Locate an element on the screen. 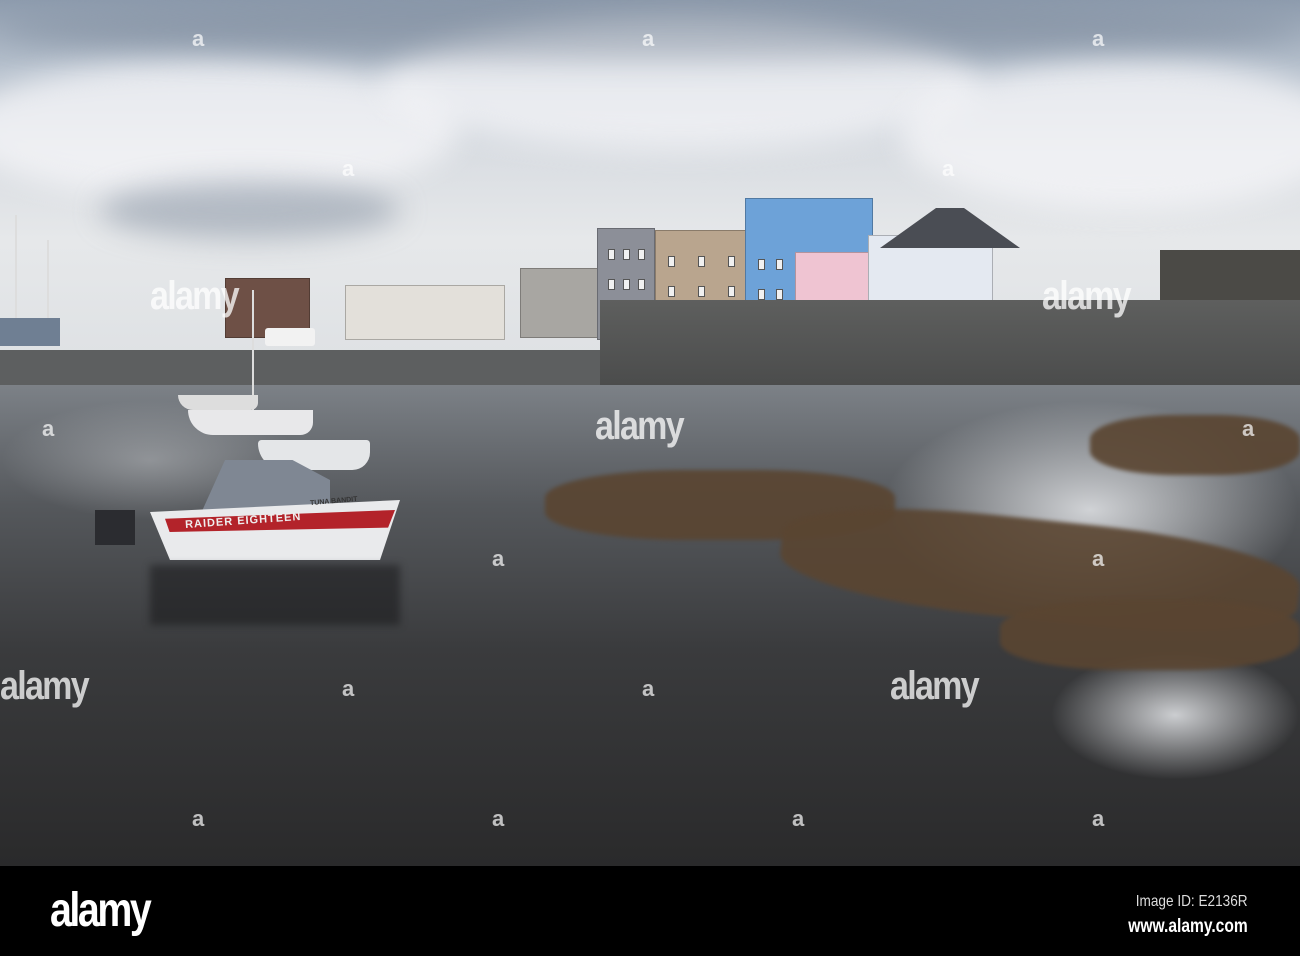  boat-raider-eighteen: RAIDER EIGHTEEN TUNA BANDIT is located at coordinates (247, 510).